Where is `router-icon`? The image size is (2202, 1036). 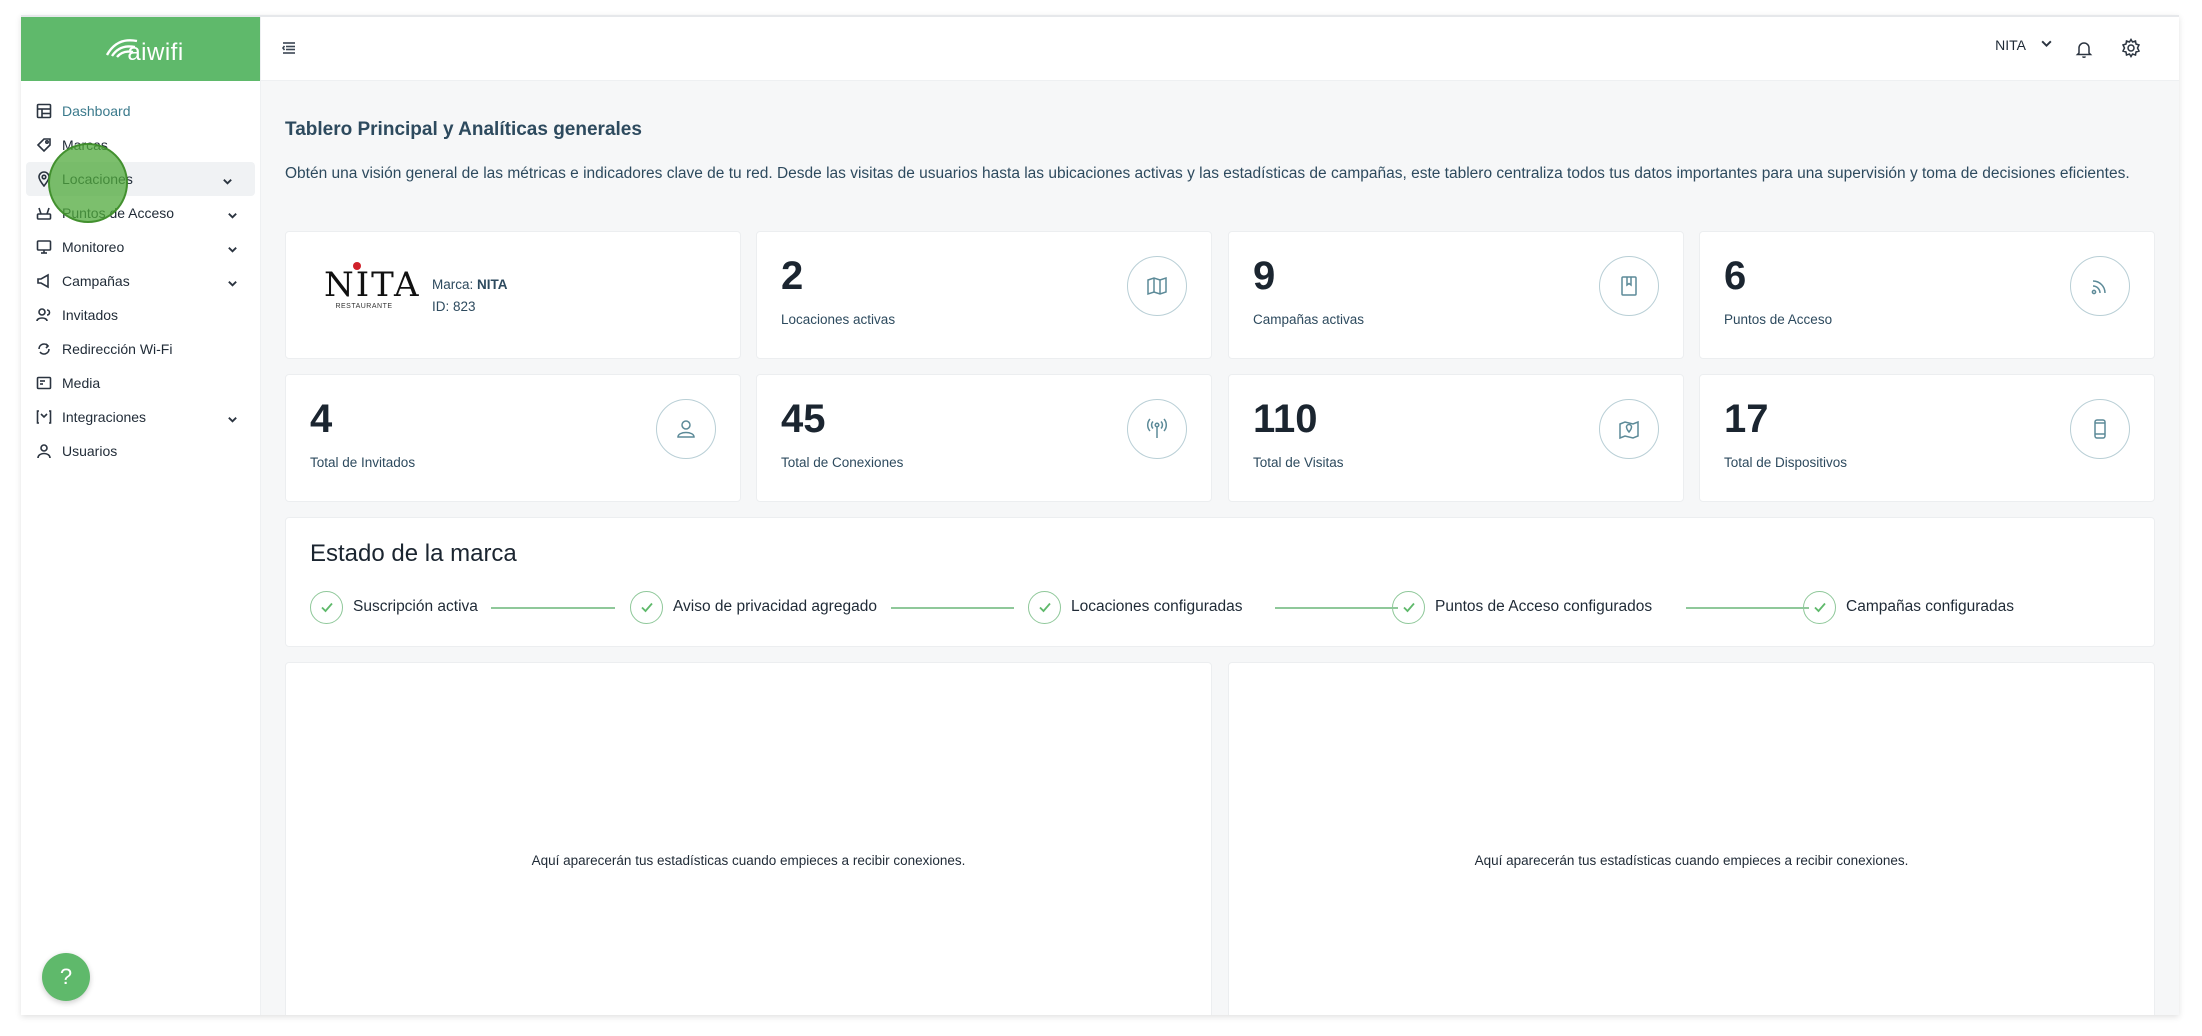 router-icon is located at coordinates (44, 213).